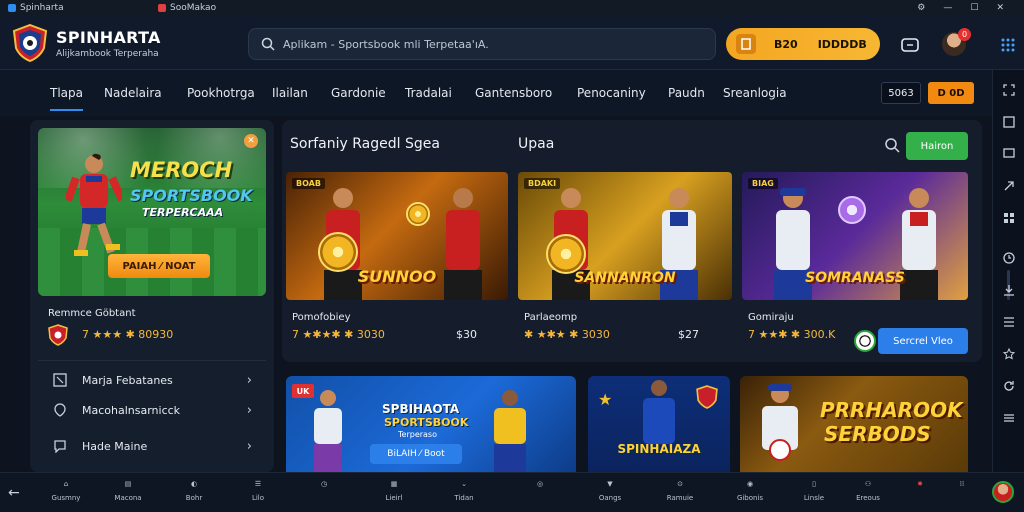 The image size is (1024, 512). What do you see at coordinates (428, 93) in the screenshot?
I see `nav-item: Tradalai` at bounding box center [428, 93].